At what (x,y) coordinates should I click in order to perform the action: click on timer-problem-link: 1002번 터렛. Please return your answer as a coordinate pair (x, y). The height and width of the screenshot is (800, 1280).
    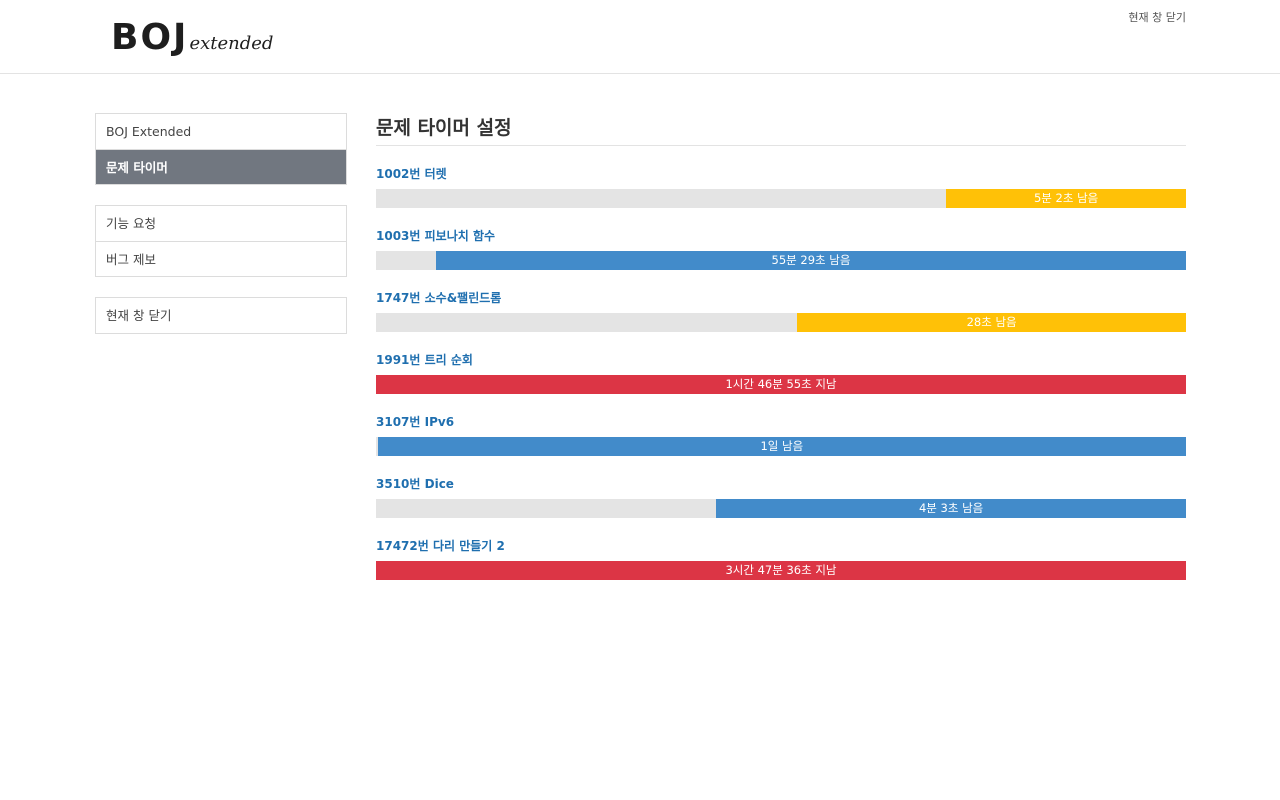
    Looking at the image, I should click on (781, 174).